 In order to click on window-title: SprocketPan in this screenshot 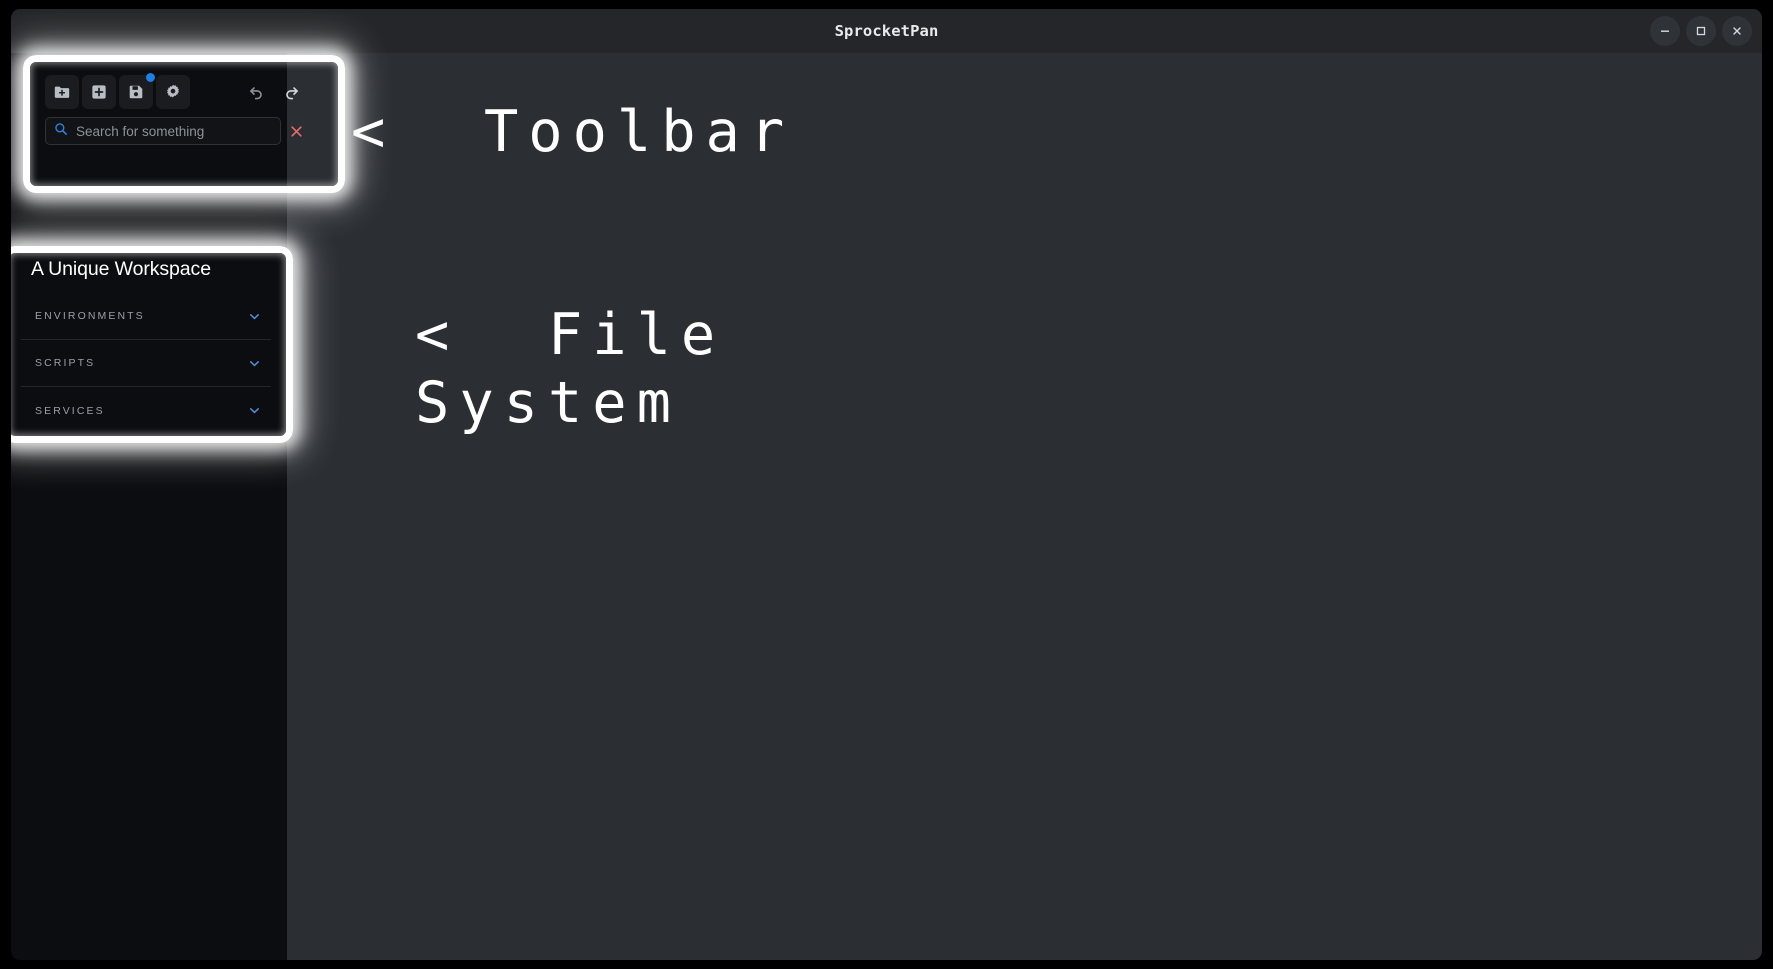, I will do `click(886, 31)`.